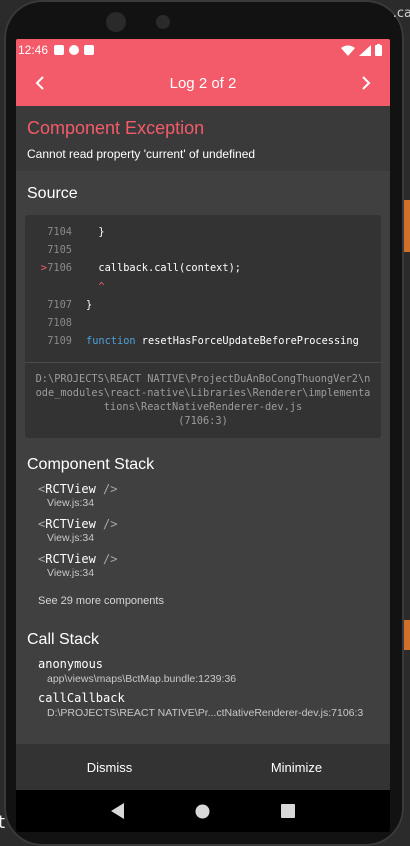 This screenshot has height=846, width=410. What do you see at coordinates (33, 50) in the screenshot?
I see `status-time: 12:46` at bounding box center [33, 50].